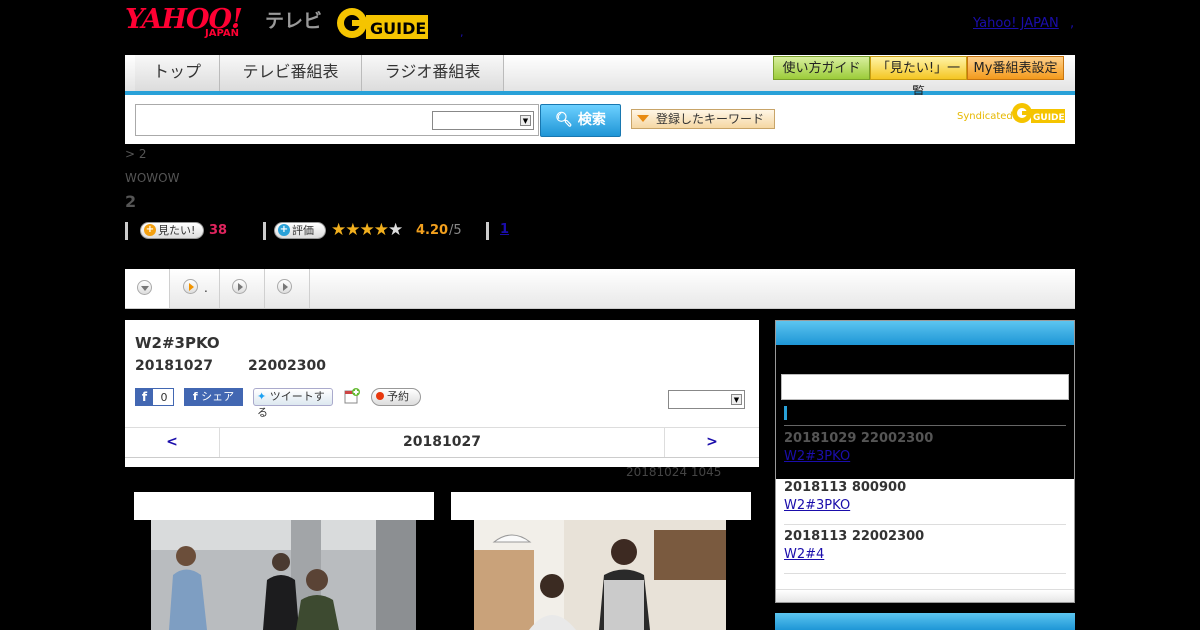 The image size is (1200, 630). What do you see at coordinates (925, 554) in the screenshot?
I see `list-item-link: W2#4` at bounding box center [925, 554].